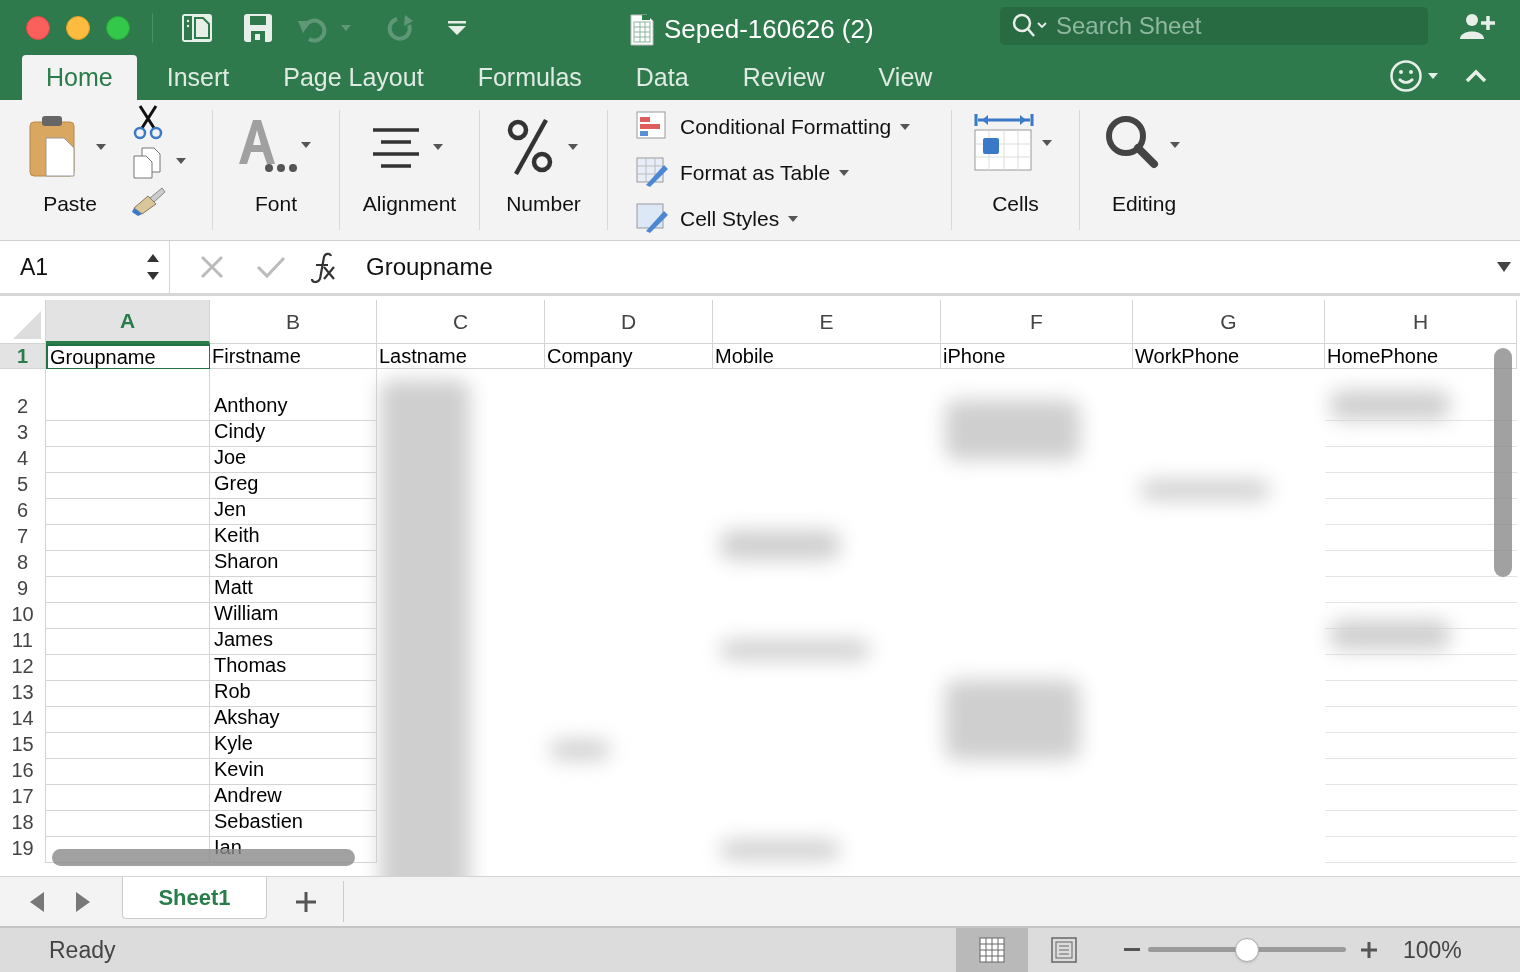  I want to click on column-header: B, so click(293, 322).